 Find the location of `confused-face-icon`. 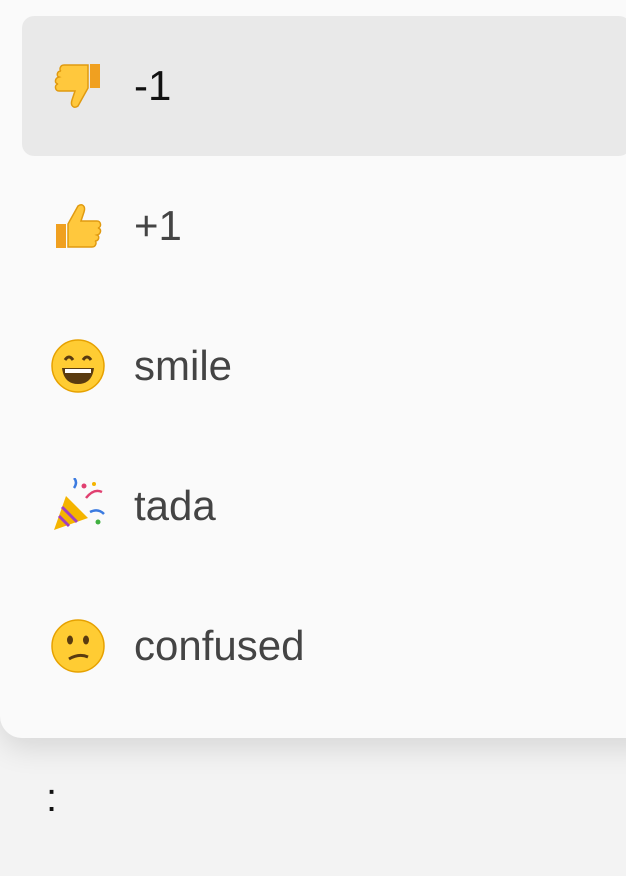

confused-face-icon is located at coordinates (78, 646).